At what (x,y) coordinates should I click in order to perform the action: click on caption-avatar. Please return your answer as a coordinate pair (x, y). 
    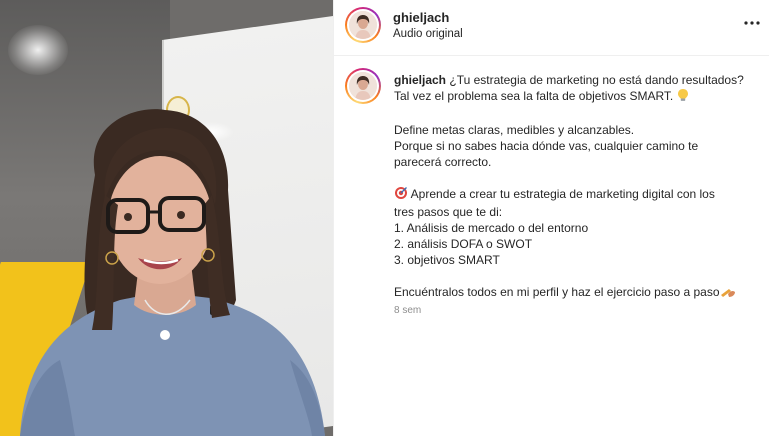
    Looking at the image, I should click on (363, 86).